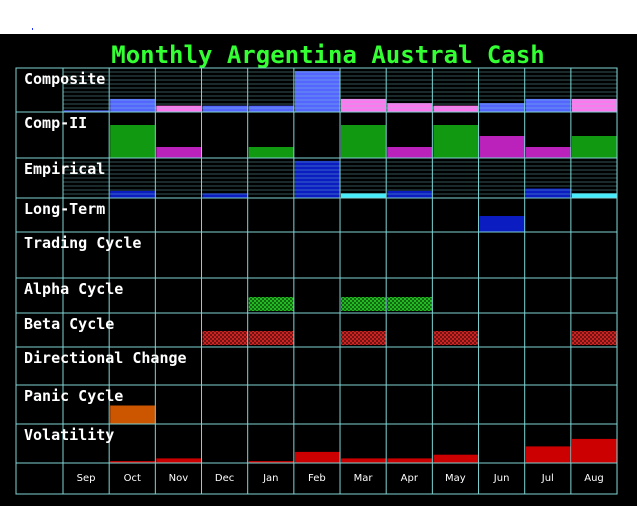 Image resolution: width=637 pixels, height=515 pixels. Describe the element at coordinates (364, 478) in the screenshot. I see `month-label-mar: Mar` at that location.